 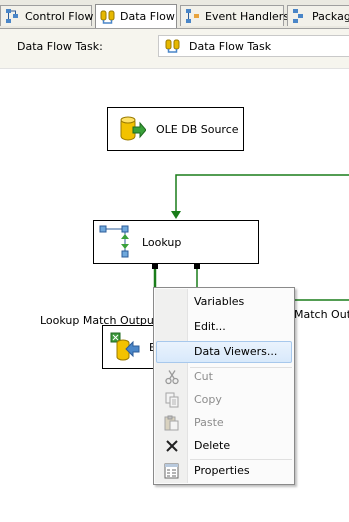 I want to click on ole-db-source-component: OLE DB Source, so click(x=175, y=129).